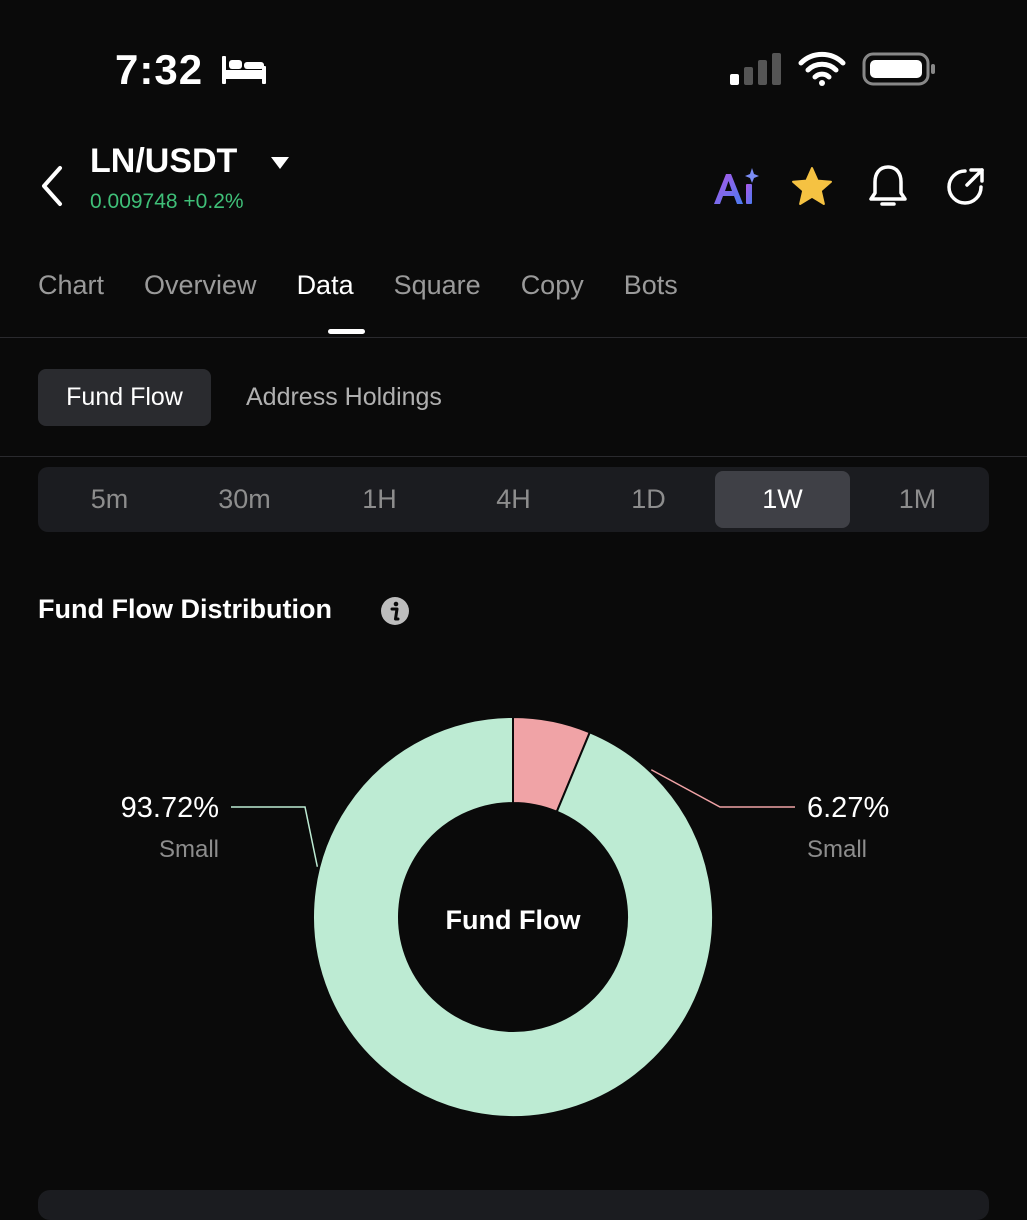 This screenshot has height=1220, width=1027. Describe the element at coordinates (325, 285) in the screenshot. I see `tab-data: Data` at that location.